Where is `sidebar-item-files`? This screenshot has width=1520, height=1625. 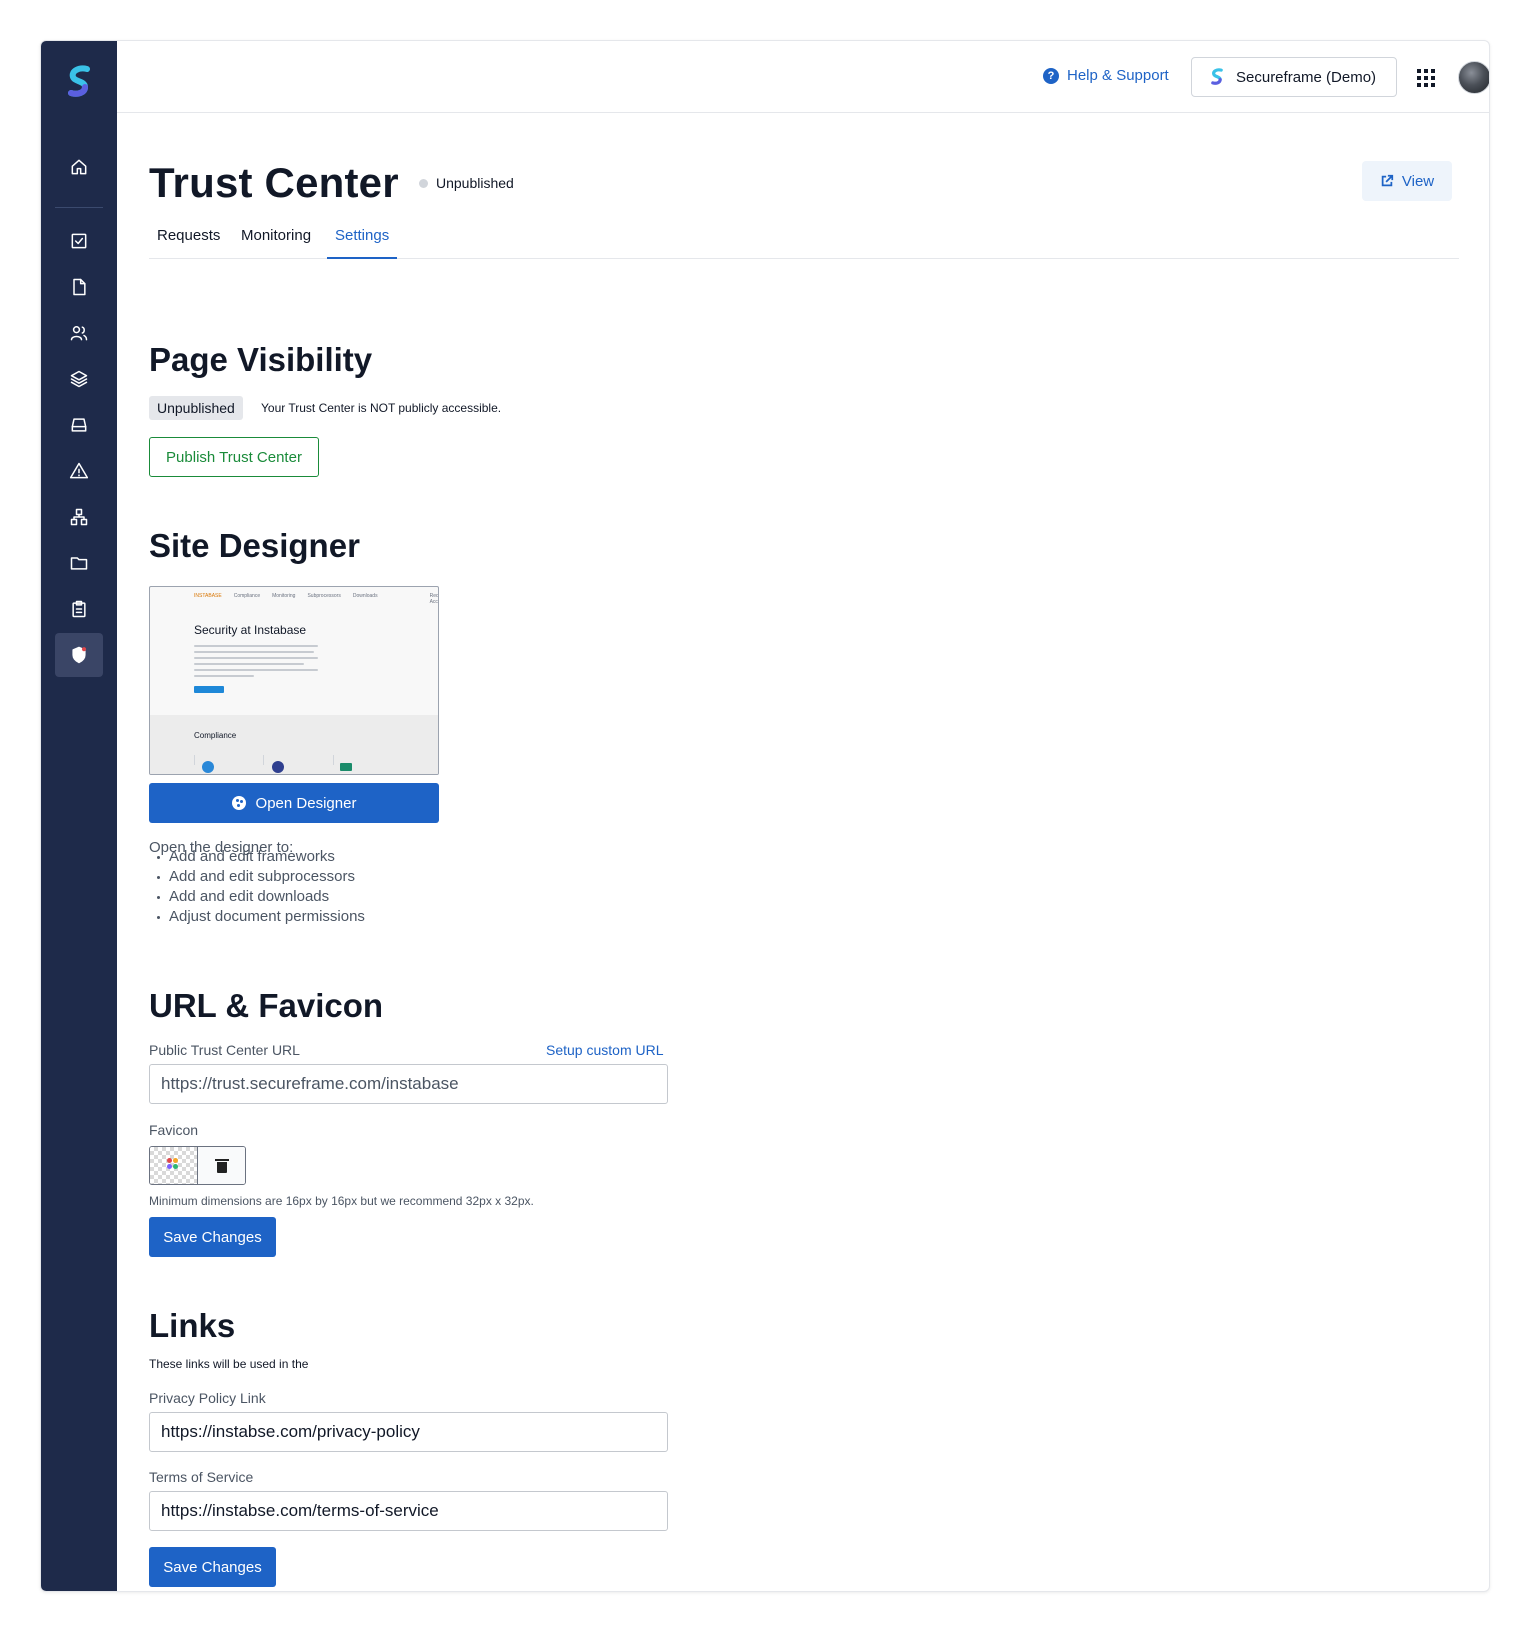
sidebar-item-files is located at coordinates (79, 563).